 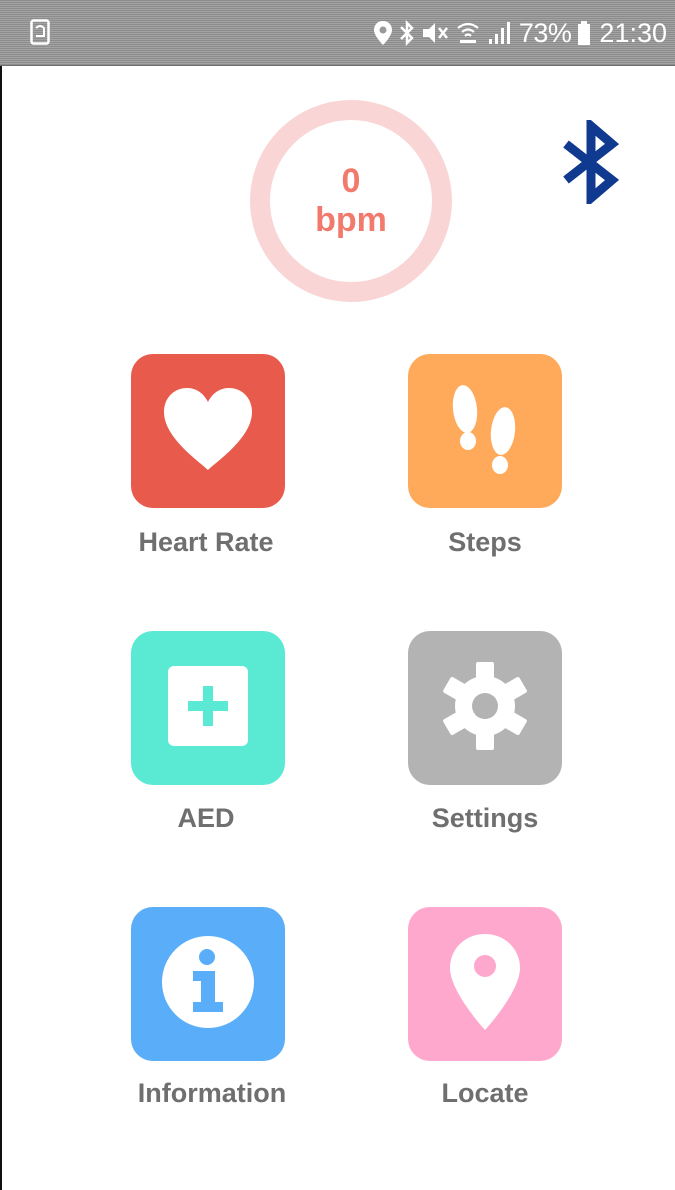 I want to click on information-label: Information, so click(x=212, y=1093).